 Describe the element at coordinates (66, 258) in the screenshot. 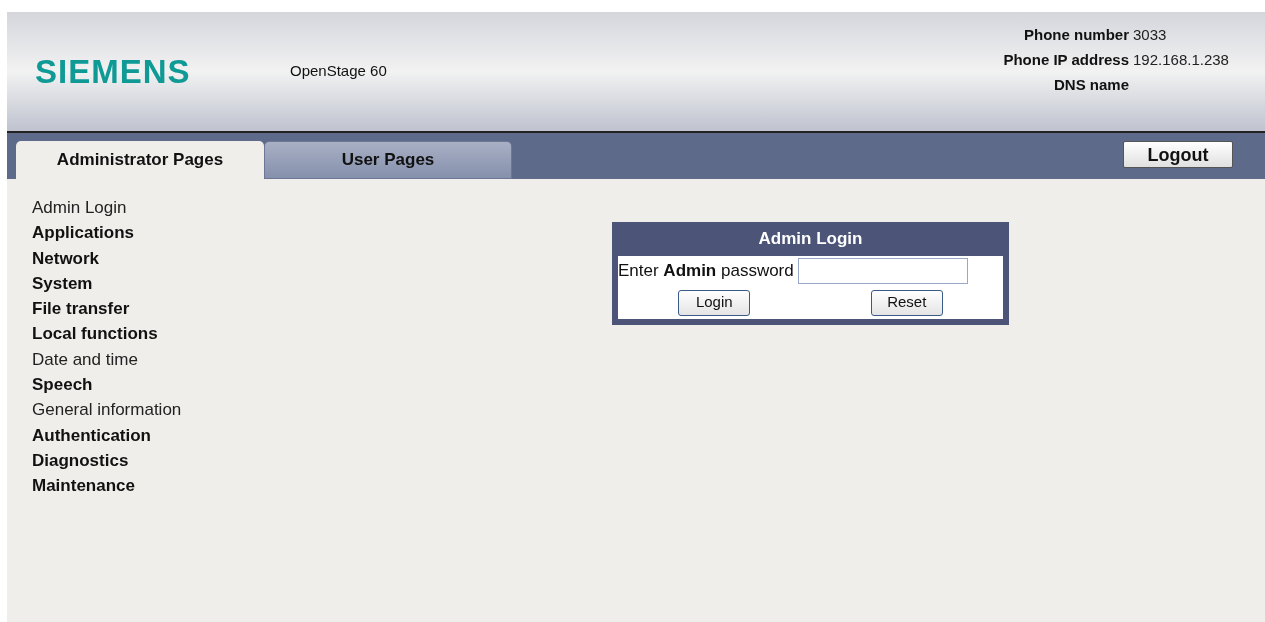

I see `nav-link: Network` at that location.